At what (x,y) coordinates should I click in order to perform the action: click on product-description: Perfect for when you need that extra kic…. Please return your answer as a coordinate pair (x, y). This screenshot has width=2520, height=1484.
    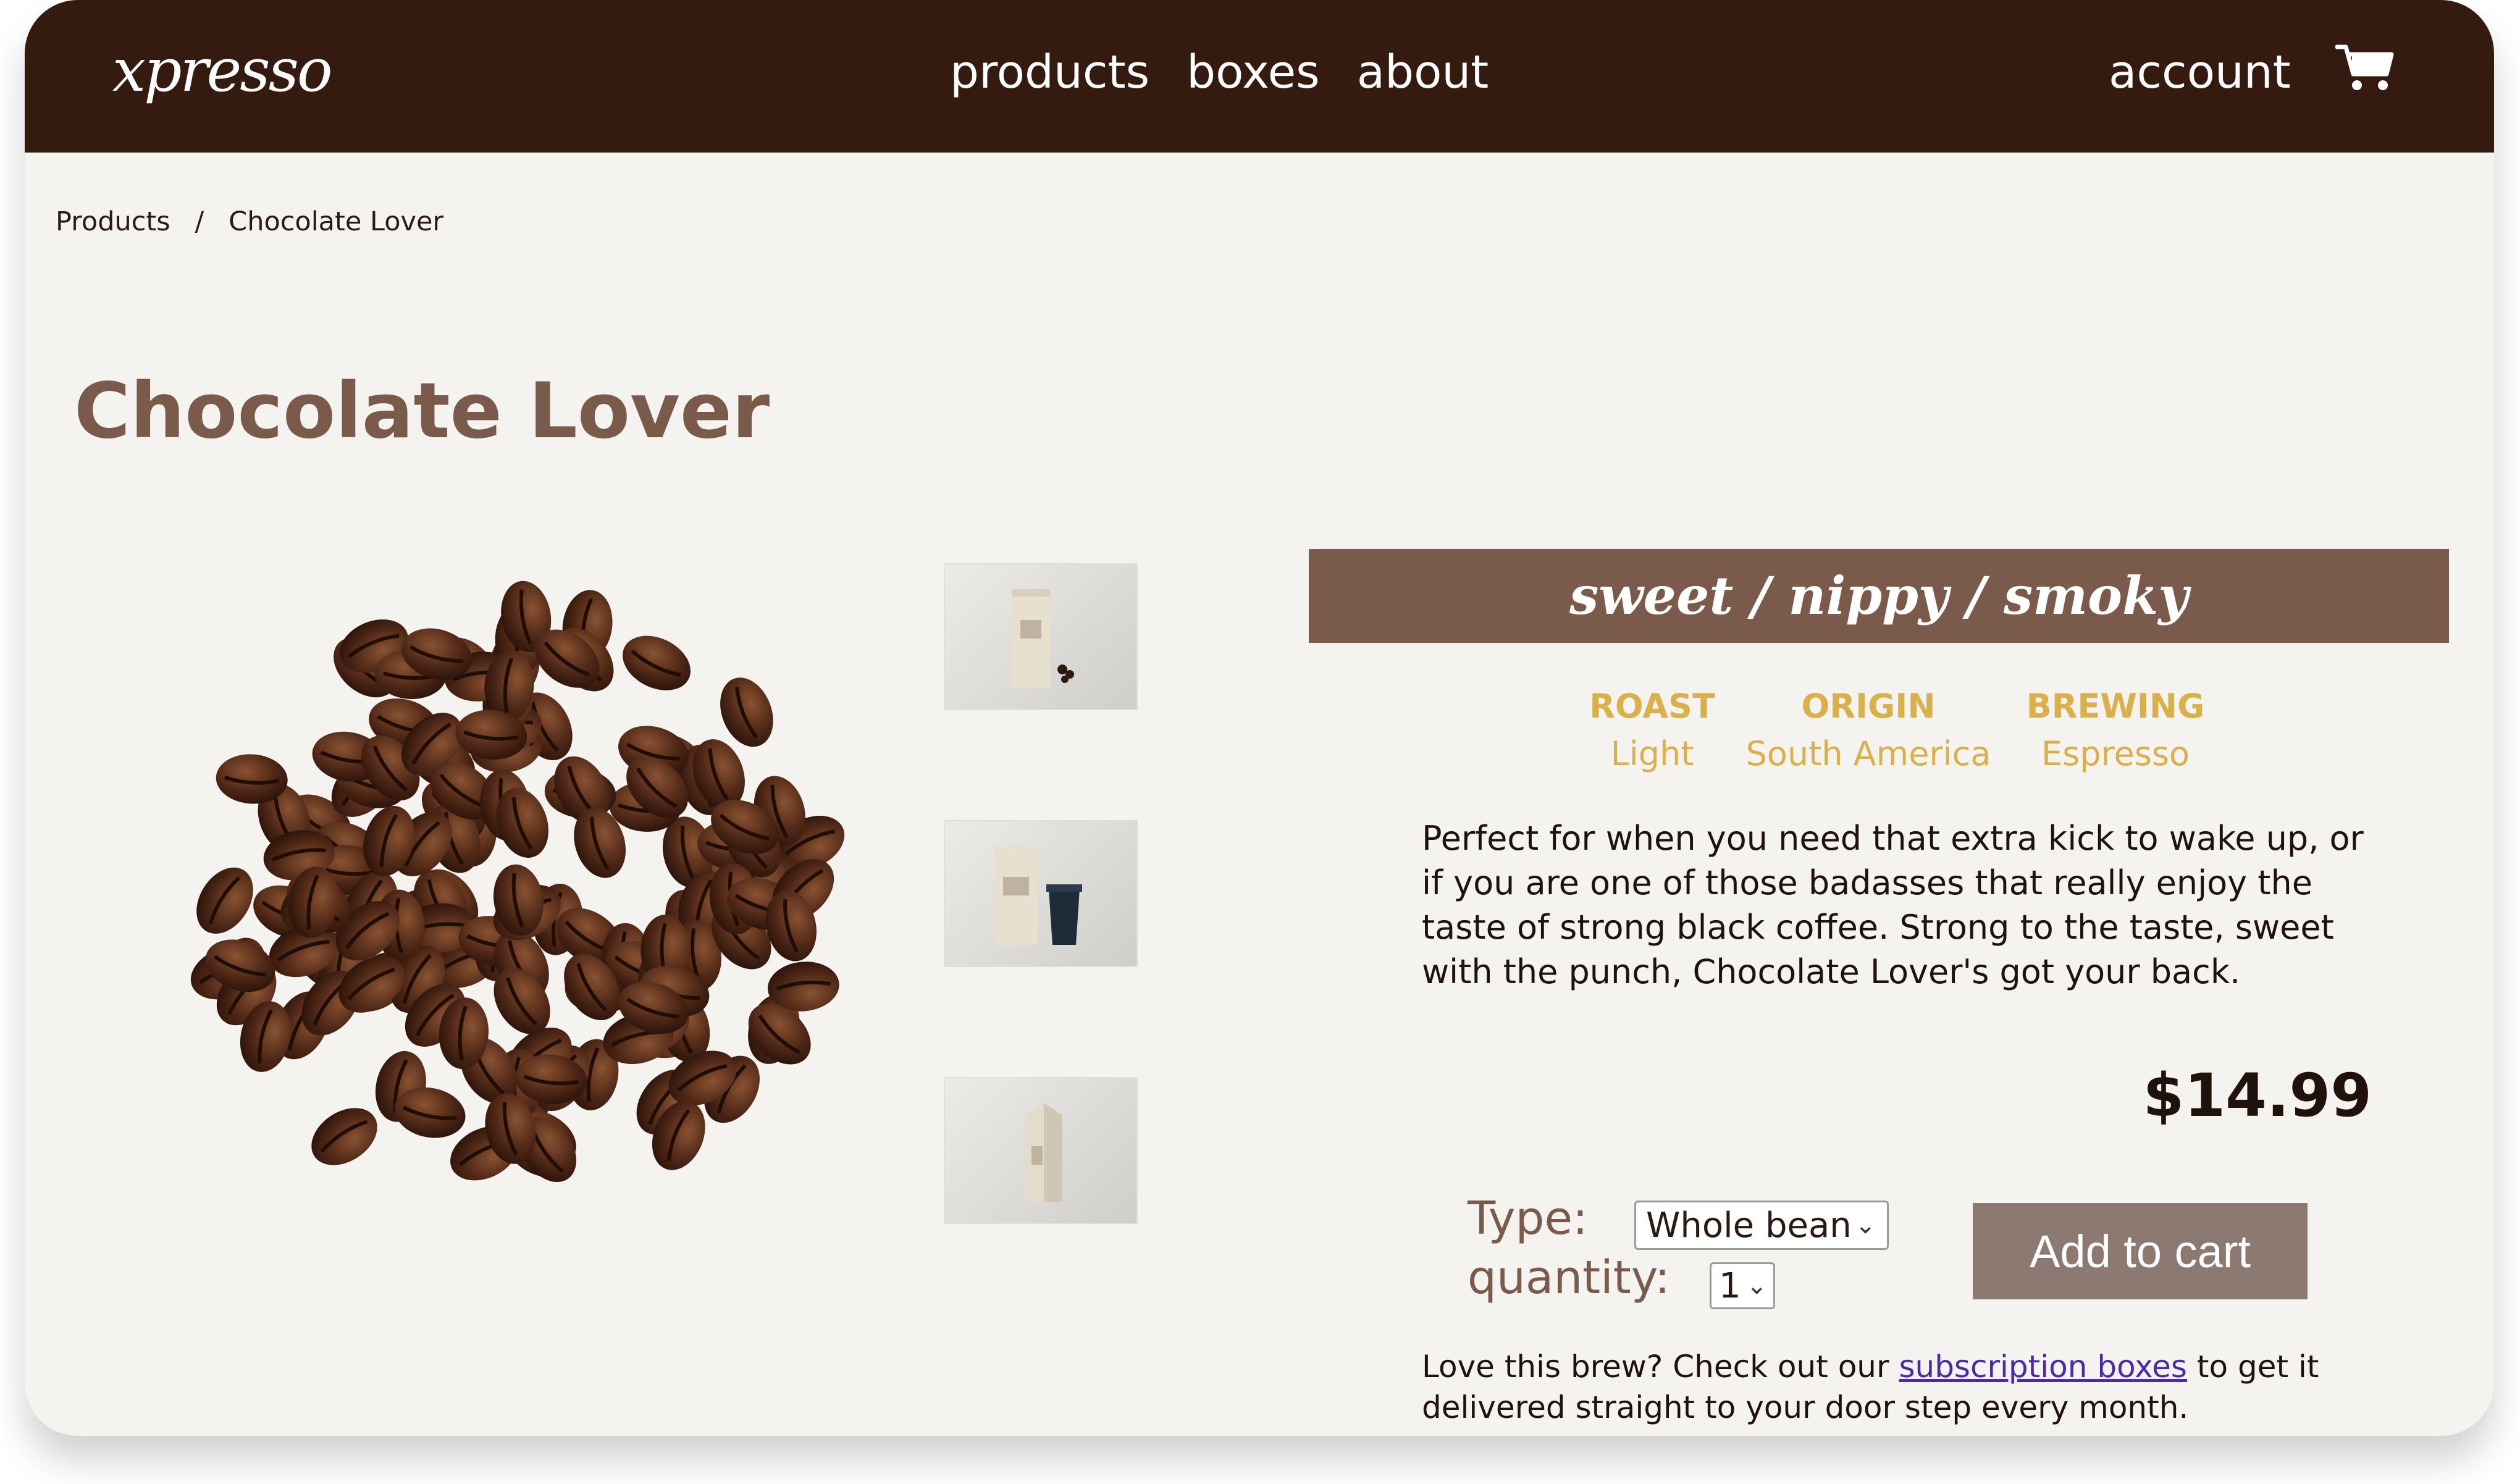
    Looking at the image, I should click on (1893, 905).